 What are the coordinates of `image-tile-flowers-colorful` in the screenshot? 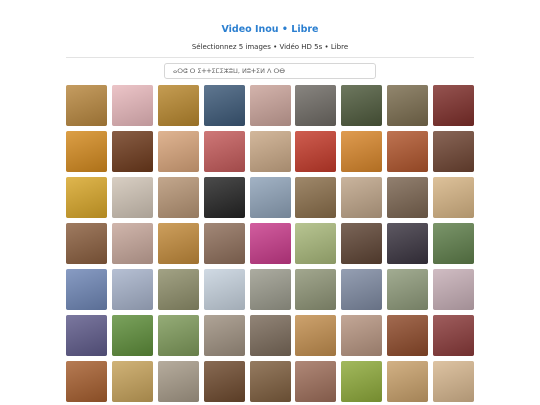 It's located at (270, 243).